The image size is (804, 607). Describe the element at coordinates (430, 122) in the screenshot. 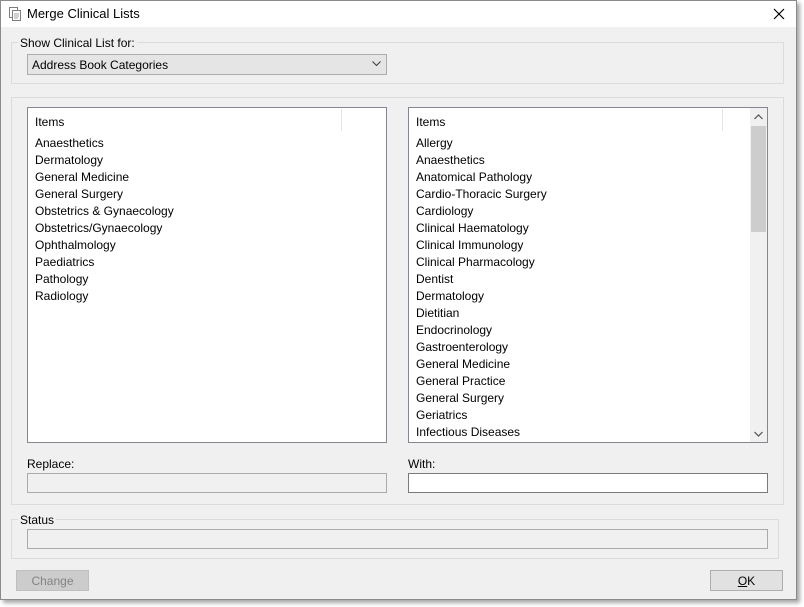

I see `target-column-header: Items` at that location.